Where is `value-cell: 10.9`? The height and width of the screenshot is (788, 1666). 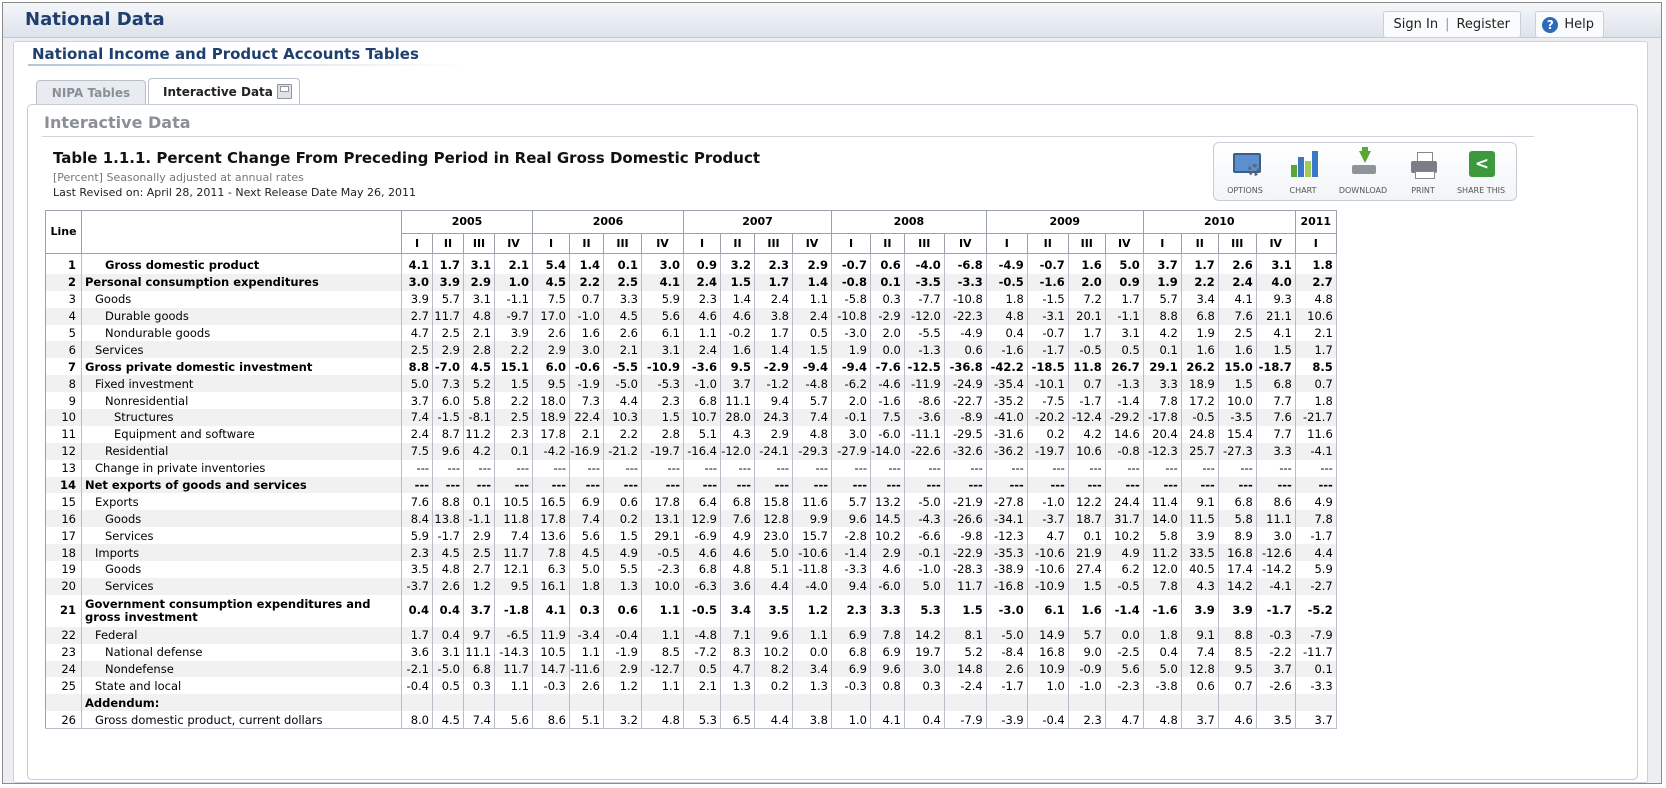 value-cell: 10.9 is located at coordinates (1048, 669).